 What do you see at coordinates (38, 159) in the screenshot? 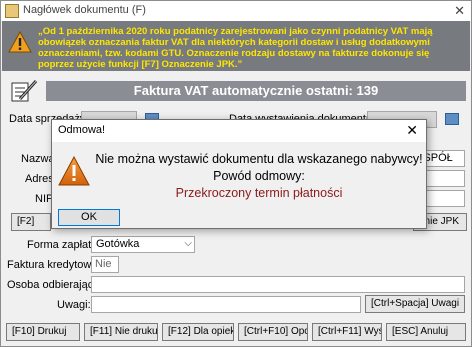
I see `buyer-name-label: Nazwa` at bounding box center [38, 159].